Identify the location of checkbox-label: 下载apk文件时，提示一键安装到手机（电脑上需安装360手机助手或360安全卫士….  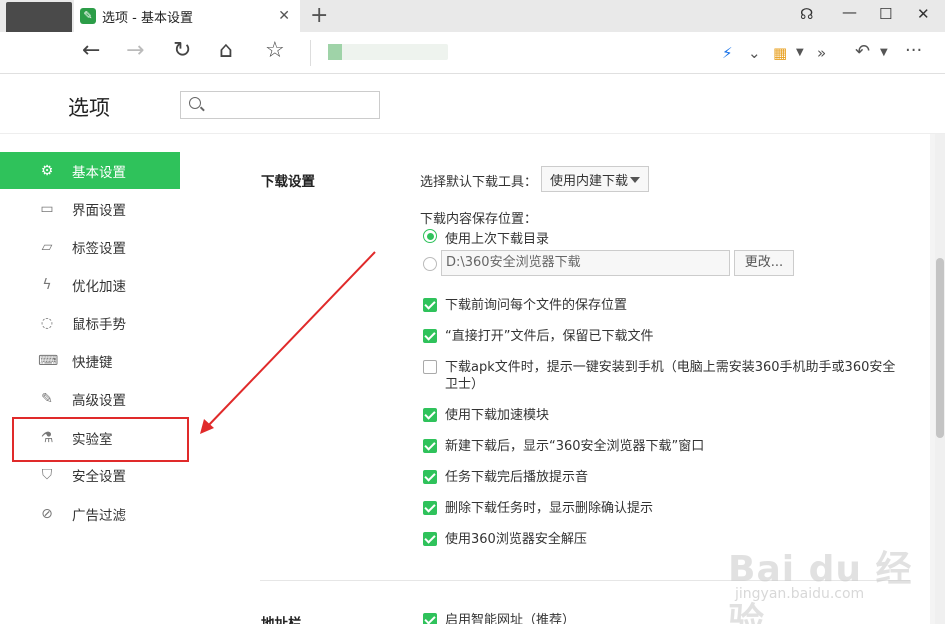
(670, 376).